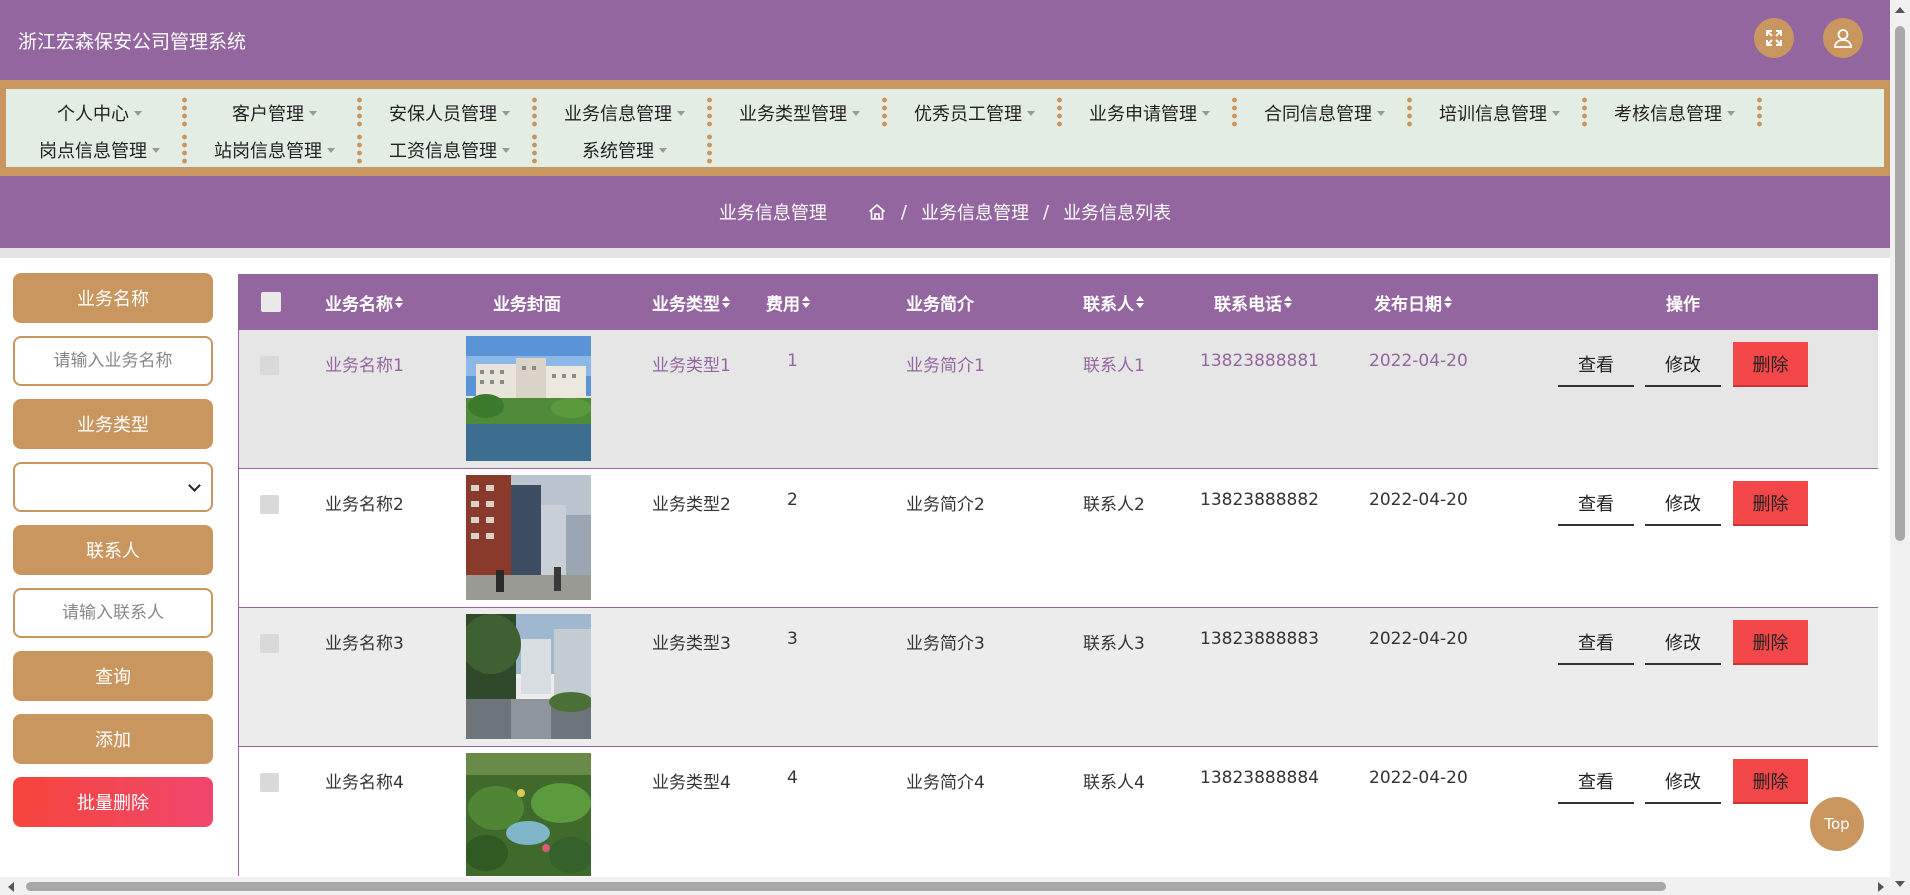  What do you see at coordinates (99, 149) in the screenshot?
I see `nav-item-post-point: 岗点信息管理` at bounding box center [99, 149].